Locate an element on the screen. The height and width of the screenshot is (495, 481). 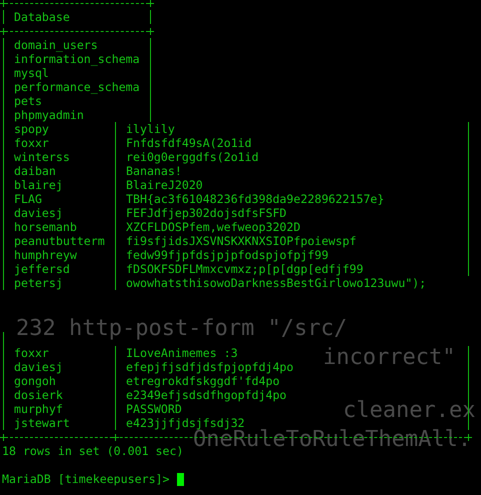
username-cell-text: peanutbutterm is located at coordinates (59, 241).